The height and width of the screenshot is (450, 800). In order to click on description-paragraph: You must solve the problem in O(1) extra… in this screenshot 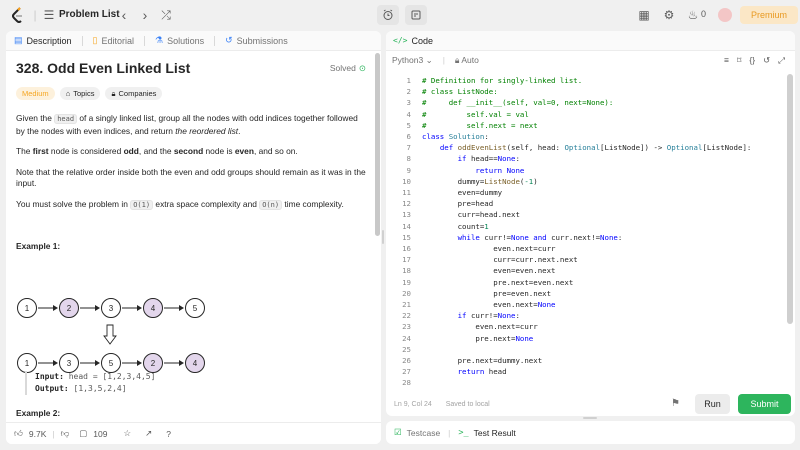, I will do `click(191, 205)`.